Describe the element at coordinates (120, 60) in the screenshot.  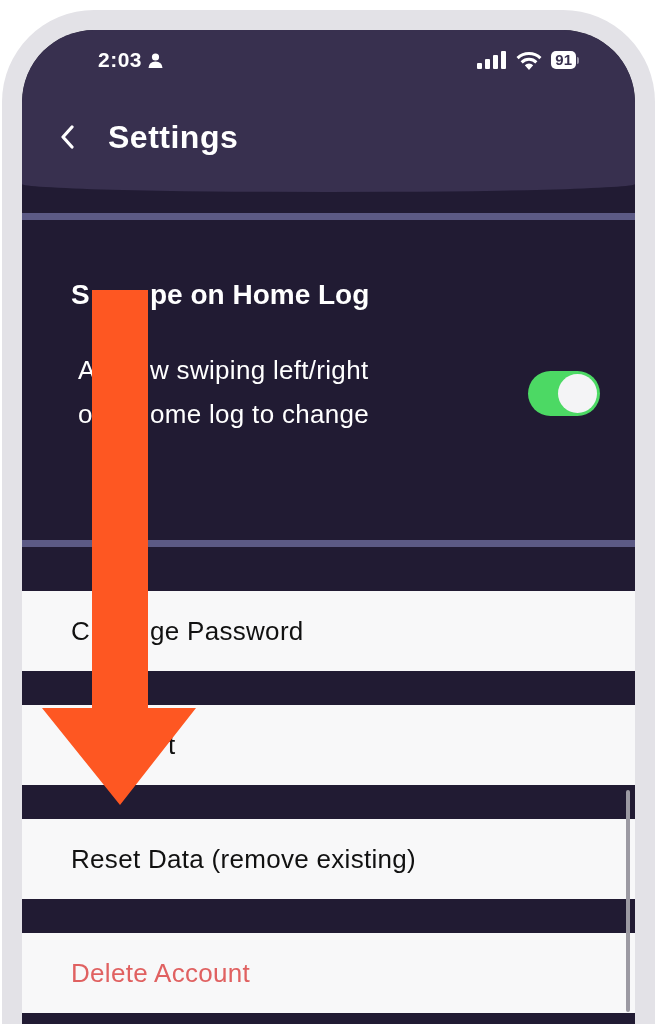
I see `clock-time: 2:03` at that location.